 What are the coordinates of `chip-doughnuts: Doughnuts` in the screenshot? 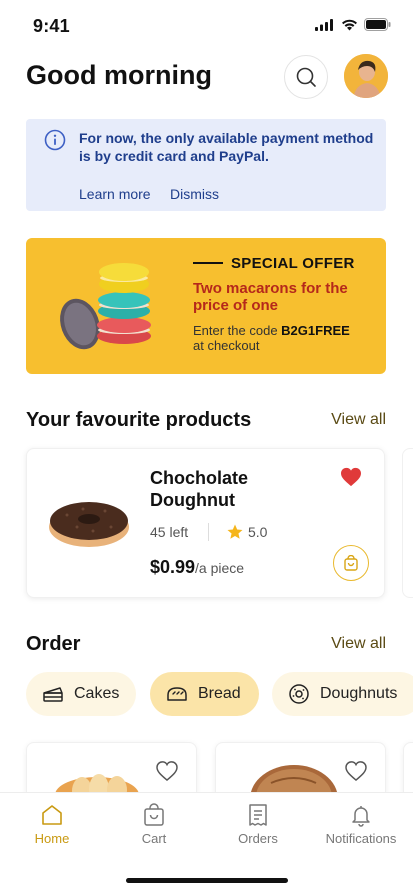 It's located at (342, 694).